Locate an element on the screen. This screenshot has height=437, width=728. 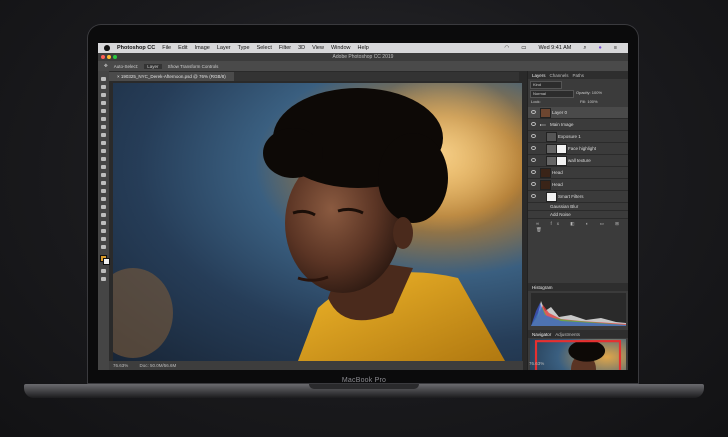
menu-window: Window is located at coordinates (341, 48).